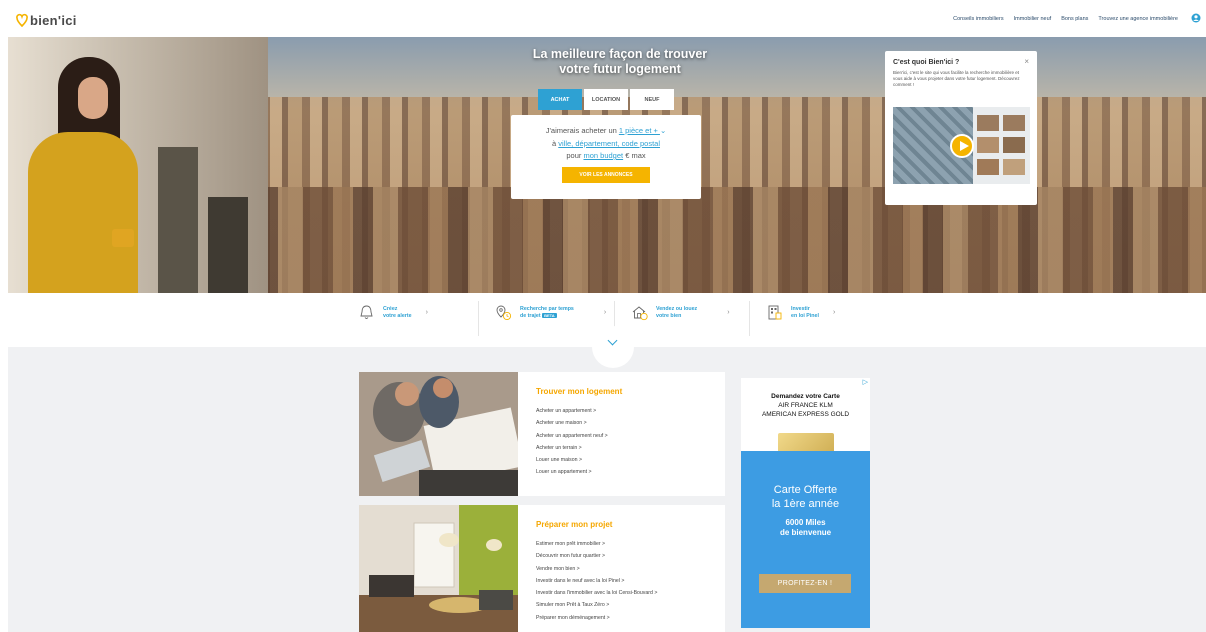 The image size is (1206, 632). I want to click on beta-badge: BETA, so click(549, 315).